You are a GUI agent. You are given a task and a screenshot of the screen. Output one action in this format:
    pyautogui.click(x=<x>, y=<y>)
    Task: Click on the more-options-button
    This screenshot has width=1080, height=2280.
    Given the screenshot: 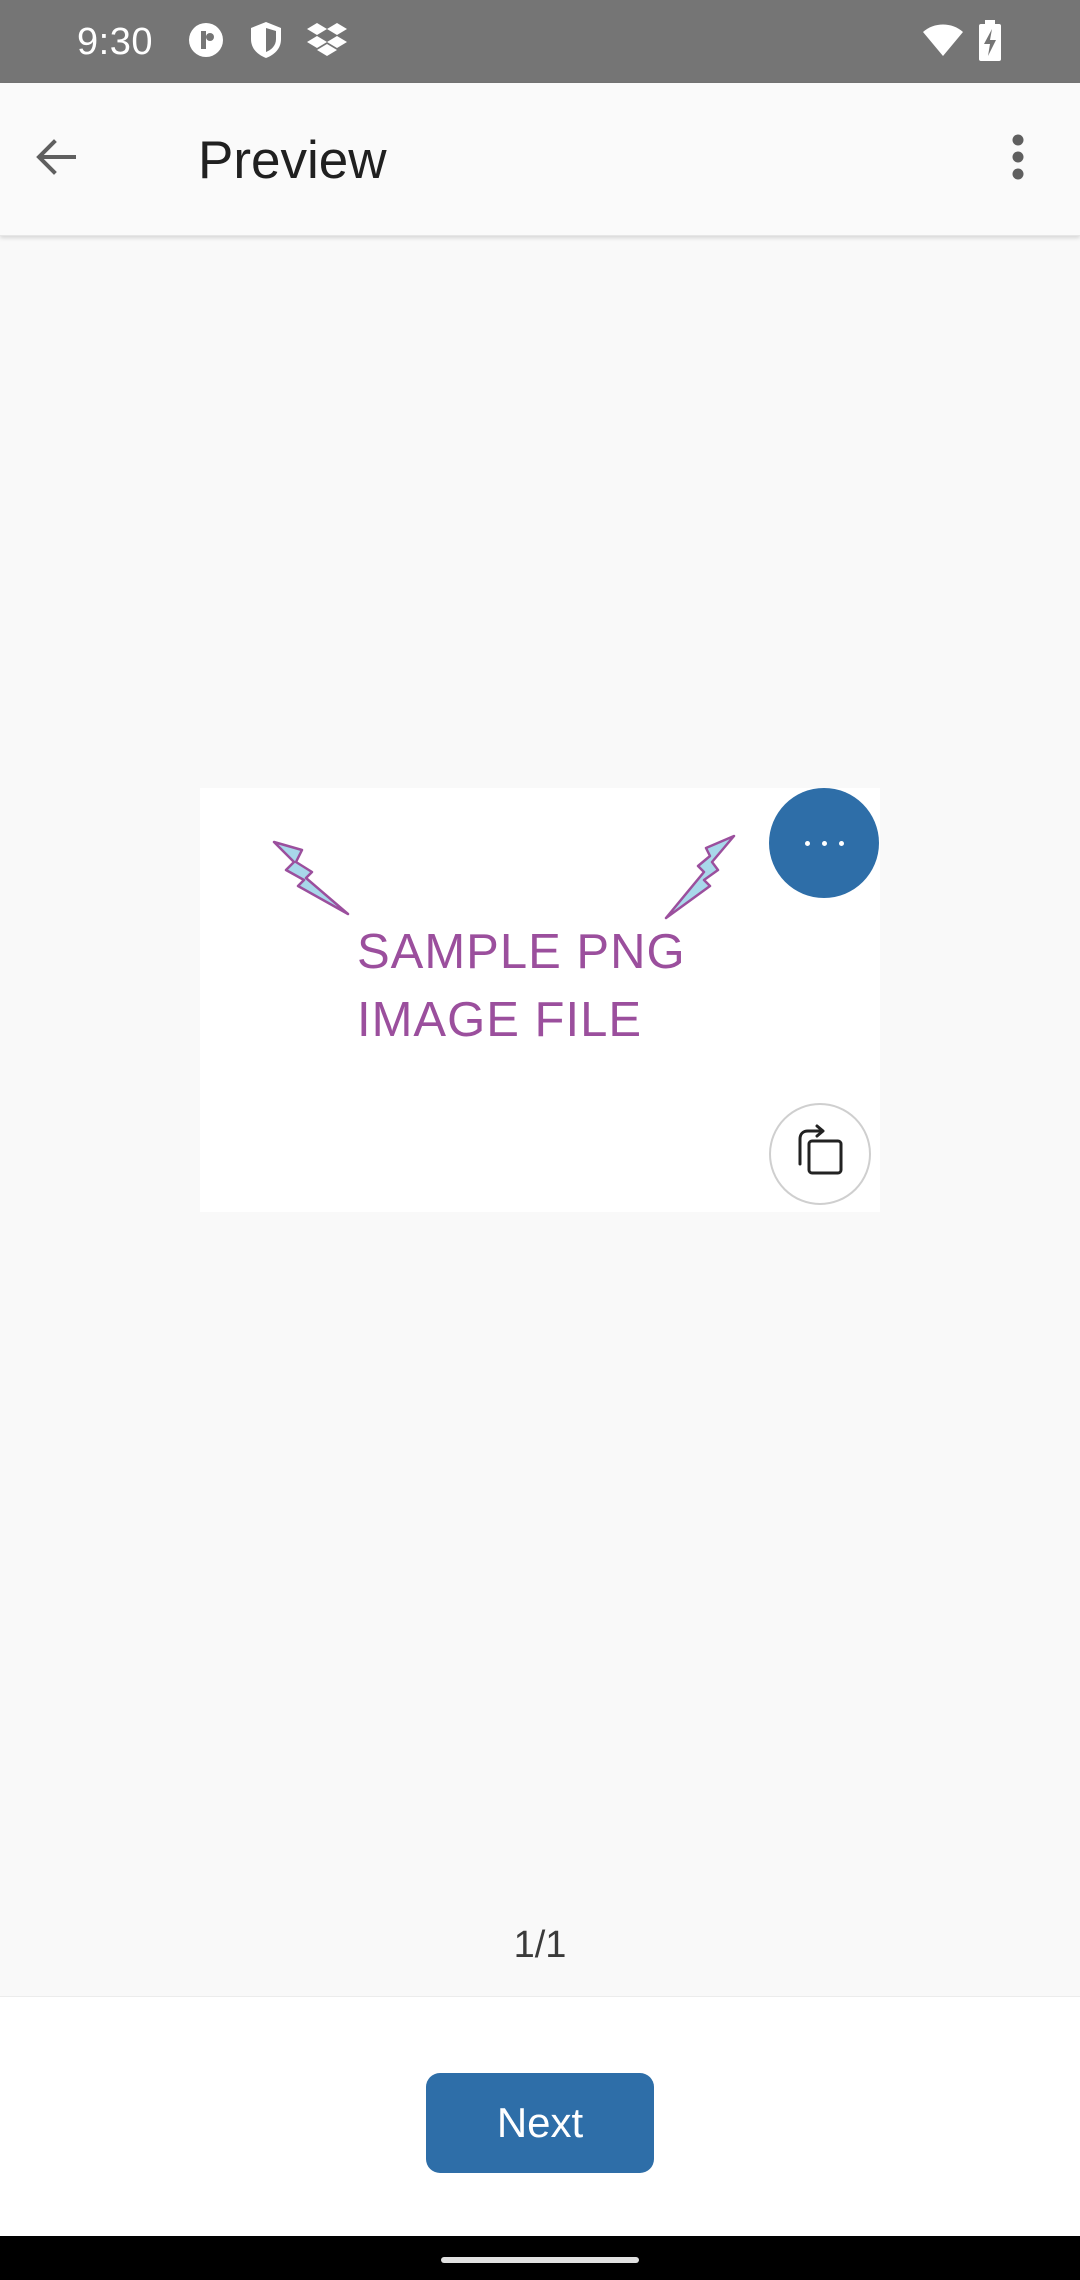 What is the action you would take?
    pyautogui.click(x=1018, y=159)
    